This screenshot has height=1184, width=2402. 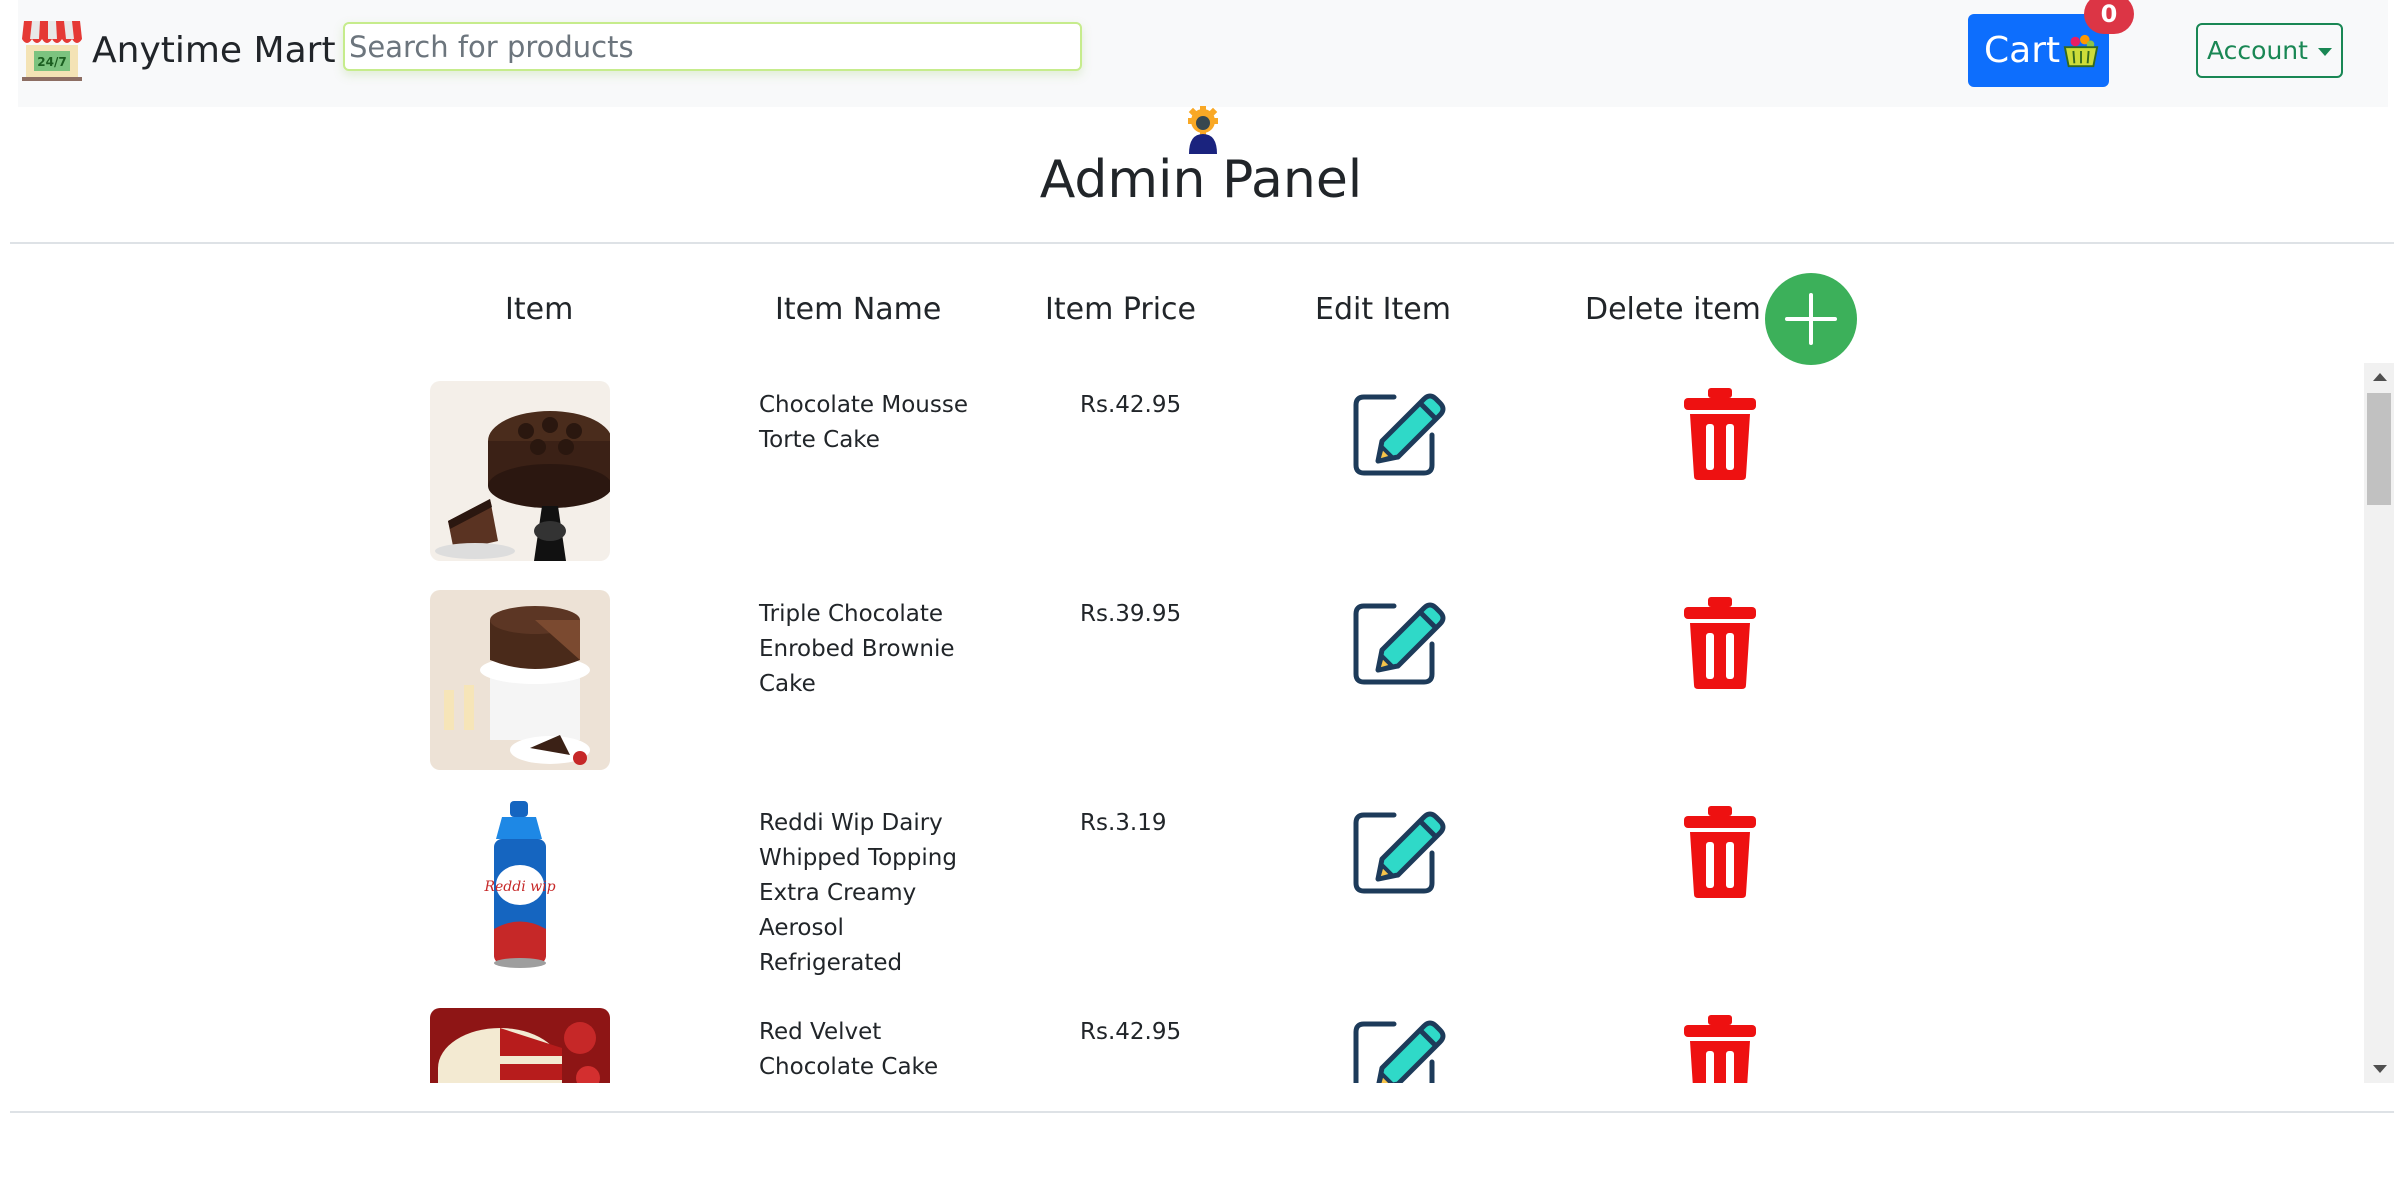 What do you see at coordinates (712, 46) in the screenshot?
I see `search-input` at bounding box center [712, 46].